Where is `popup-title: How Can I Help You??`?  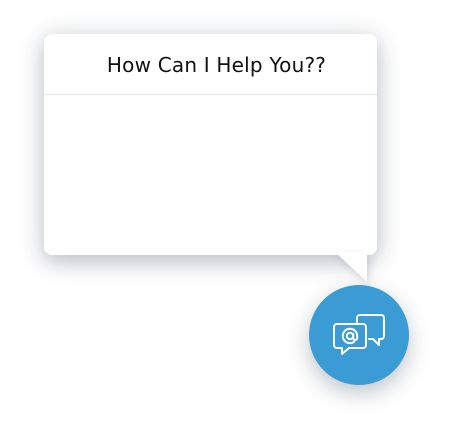
popup-title: How Can I Help You?? is located at coordinates (216, 65).